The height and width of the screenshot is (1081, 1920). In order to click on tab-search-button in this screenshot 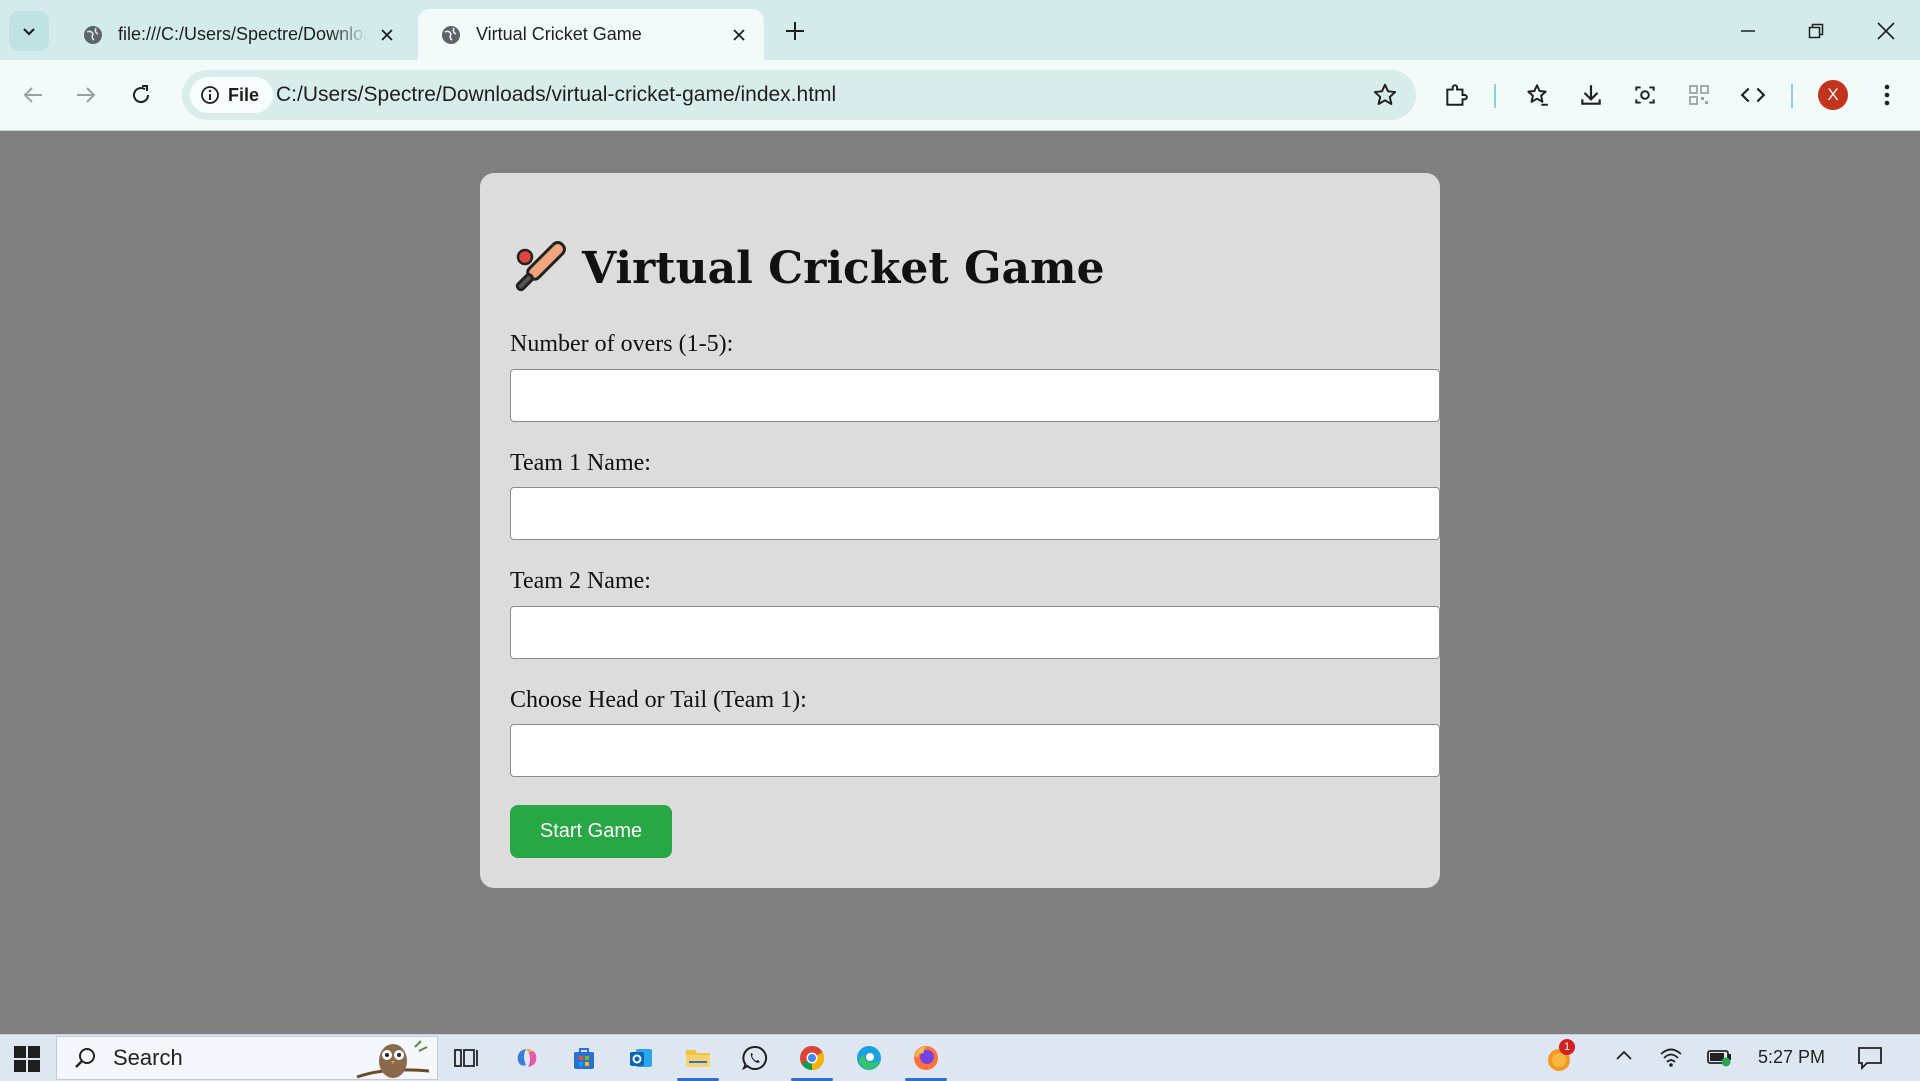, I will do `click(29, 31)`.